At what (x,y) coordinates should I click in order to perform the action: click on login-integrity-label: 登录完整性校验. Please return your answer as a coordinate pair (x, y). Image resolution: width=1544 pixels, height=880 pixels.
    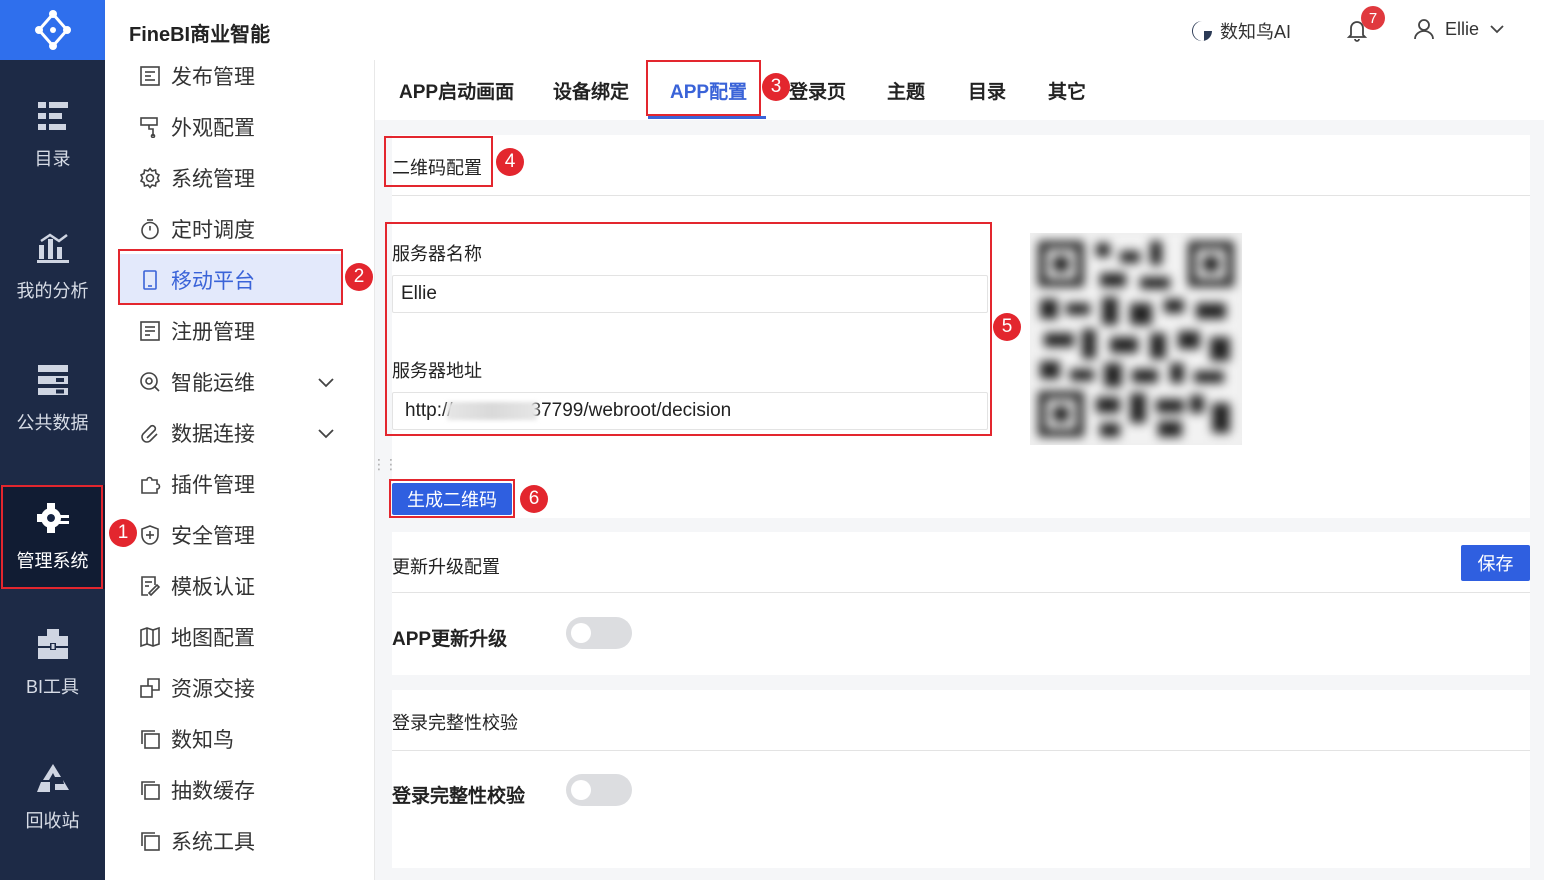
    Looking at the image, I should click on (459, 796).